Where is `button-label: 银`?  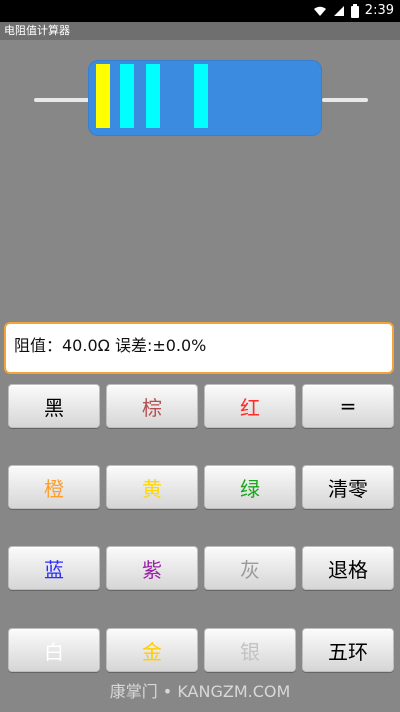
button-label: 银 is located at coordinates (250, 651).